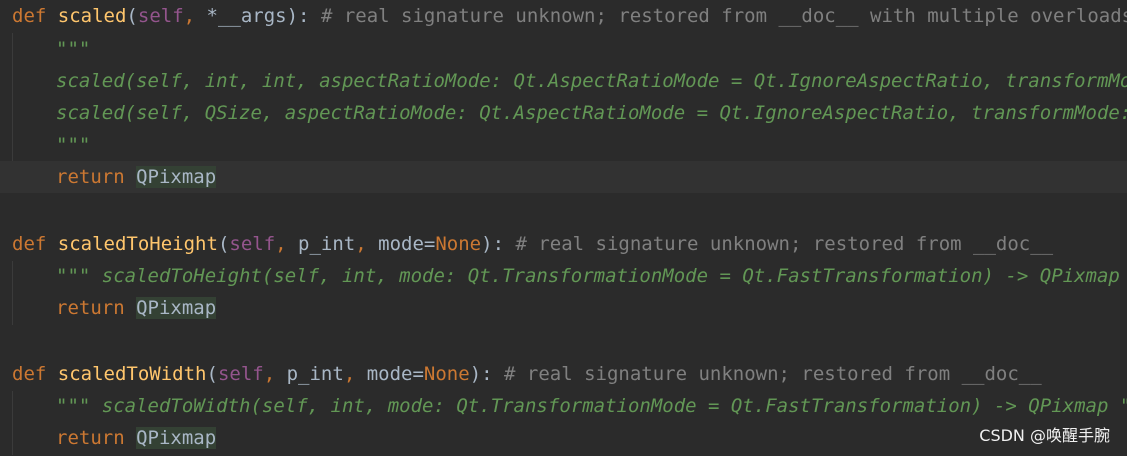 The width and height of the screenshot is (1127, 456). What do you see at coordinates (1044, 435) in the screenshot?
I see `watermark: CSDN @唤醒手腕` at bounding box center [1044, 435].